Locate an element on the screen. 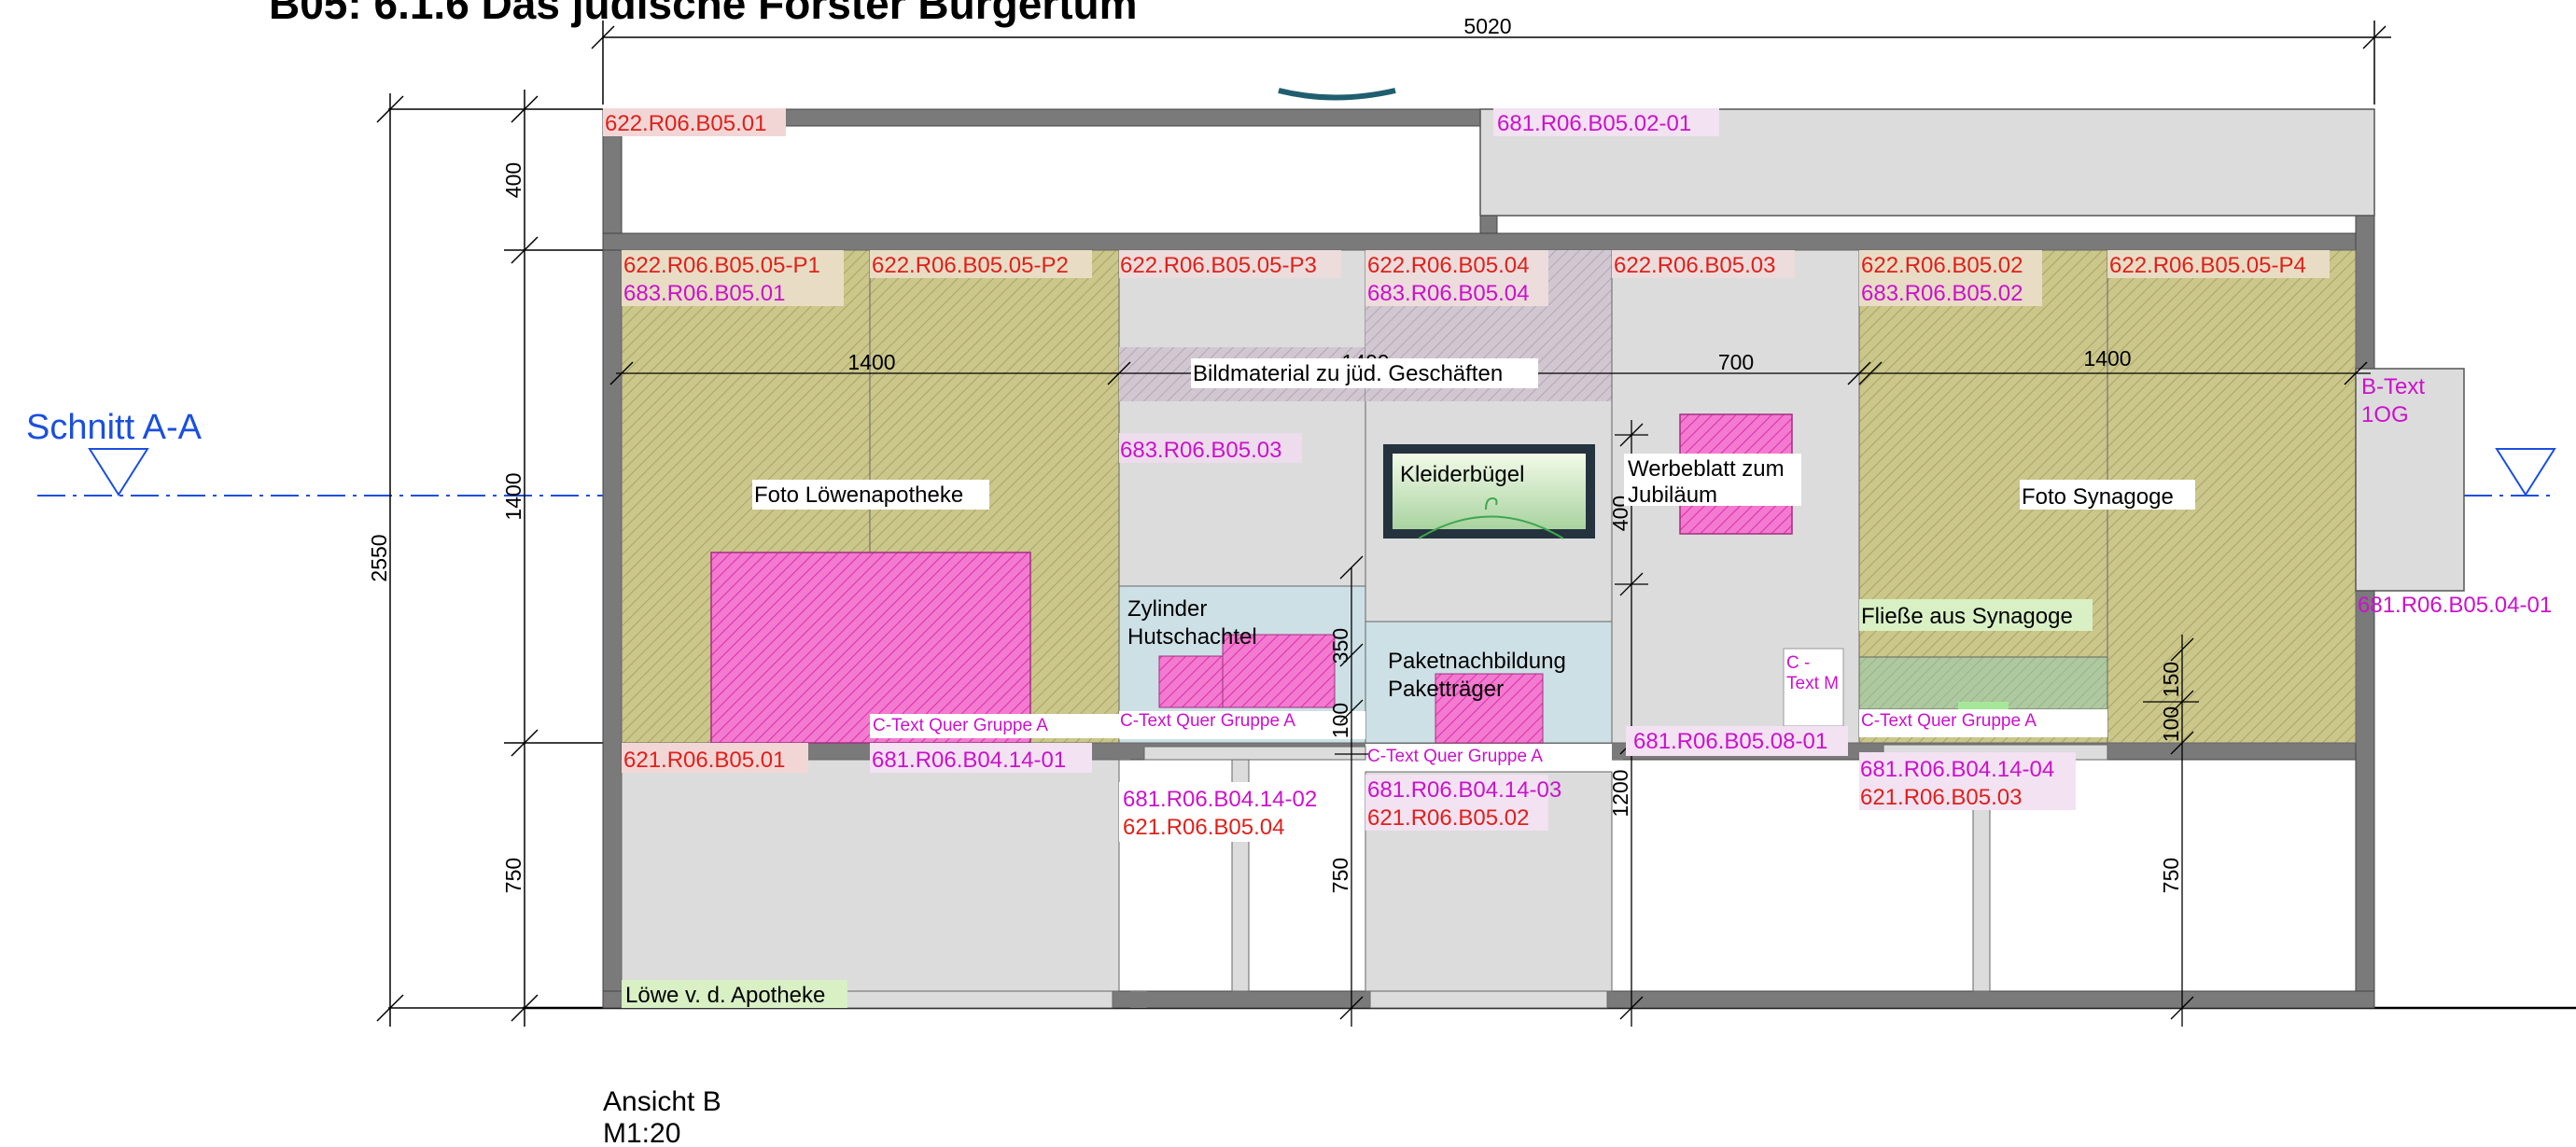  code-base-3: 621.R06.B05.03 is located at coordinates (1941, 798).